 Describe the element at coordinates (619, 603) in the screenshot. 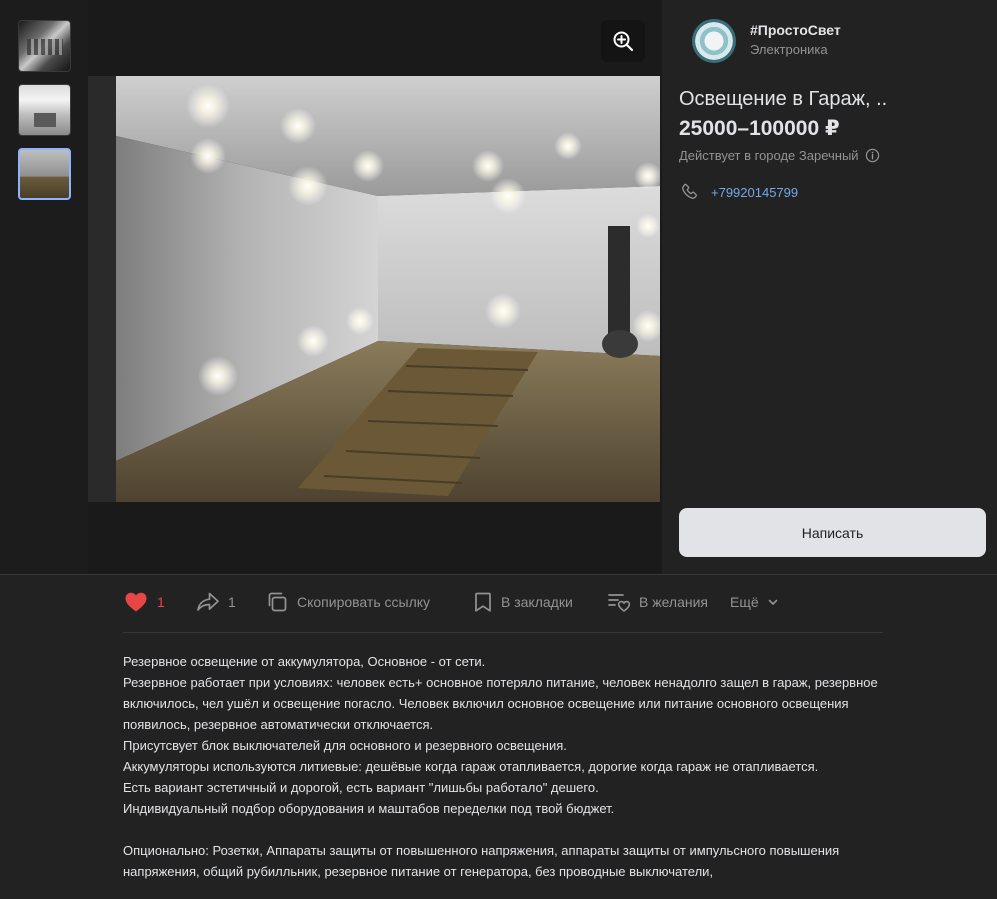

I see `wishlist-icon` at that location.